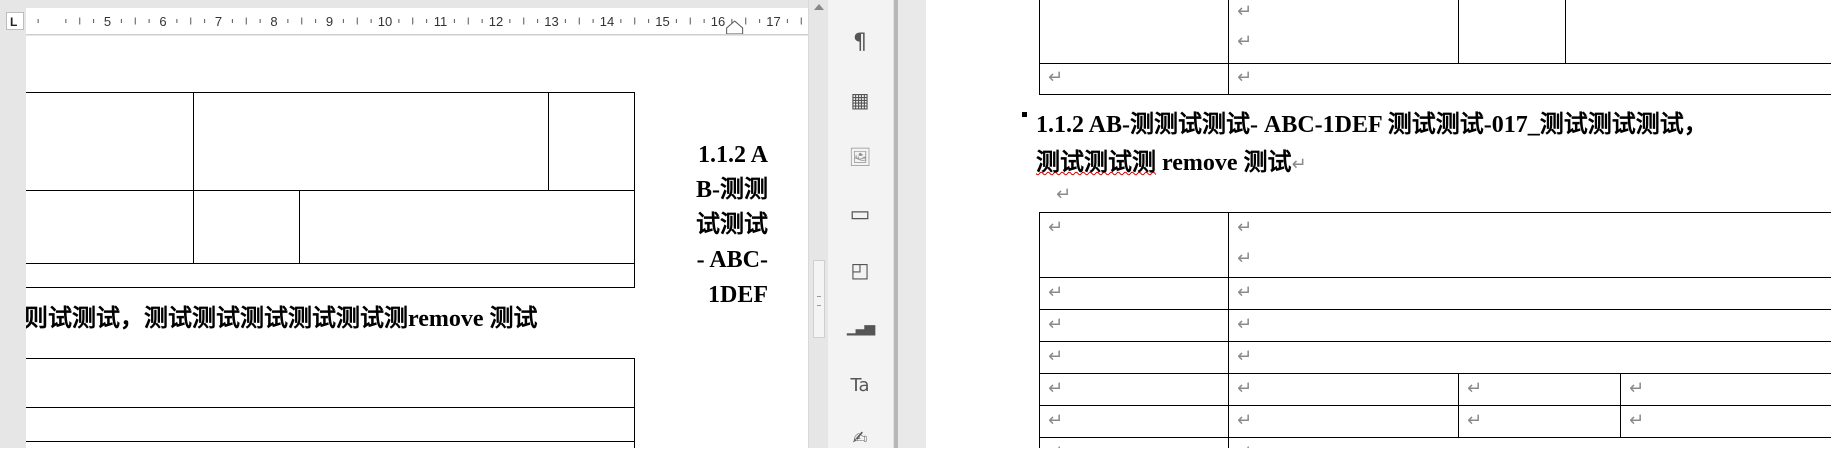  What do you see at coordinates (1224, 163) in the screenshot?
I see `heading-text: remove 测试` at bounding box center [1224, 163].